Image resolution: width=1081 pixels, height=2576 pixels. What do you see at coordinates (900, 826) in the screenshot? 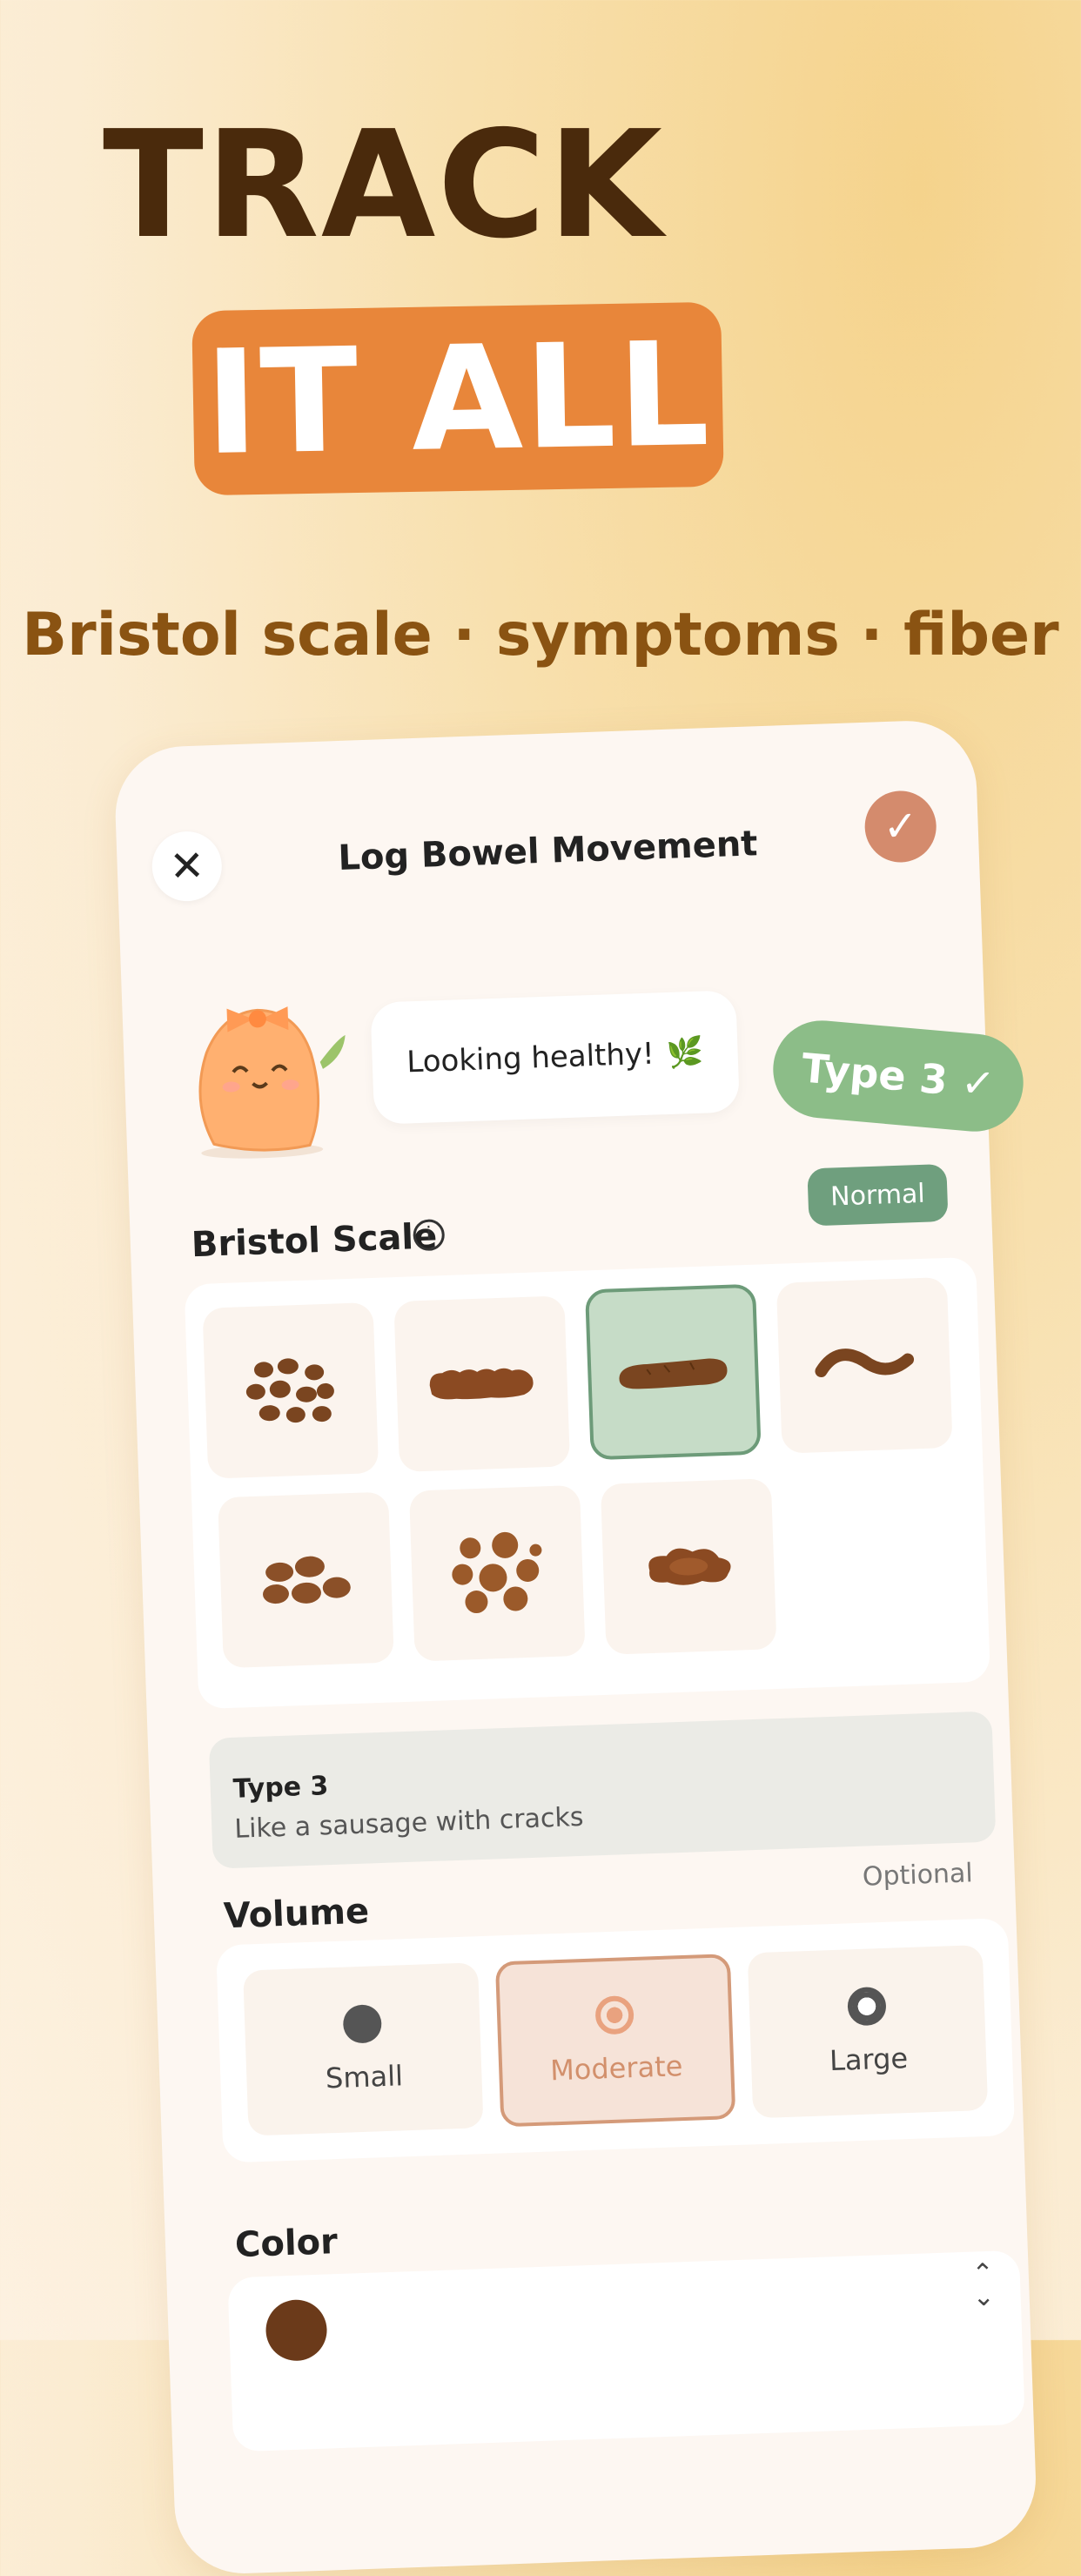
I see `check-icon: ✓` at bounding box center [900, 826].